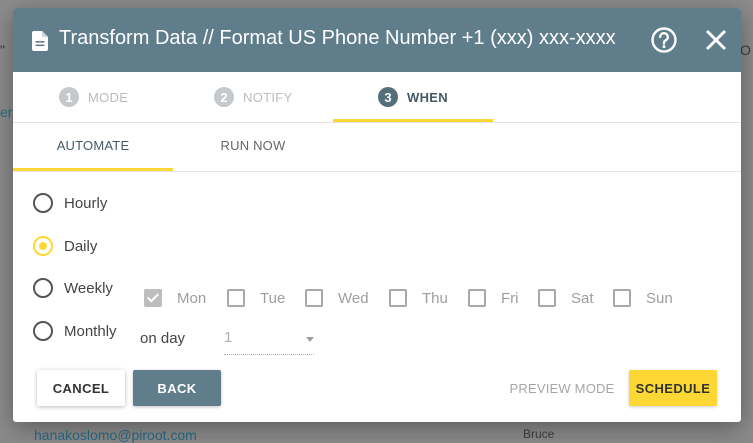  Describe the element at coordinates (86, 203) in the screenshot. I see `radio-label: Hourly` at that location.